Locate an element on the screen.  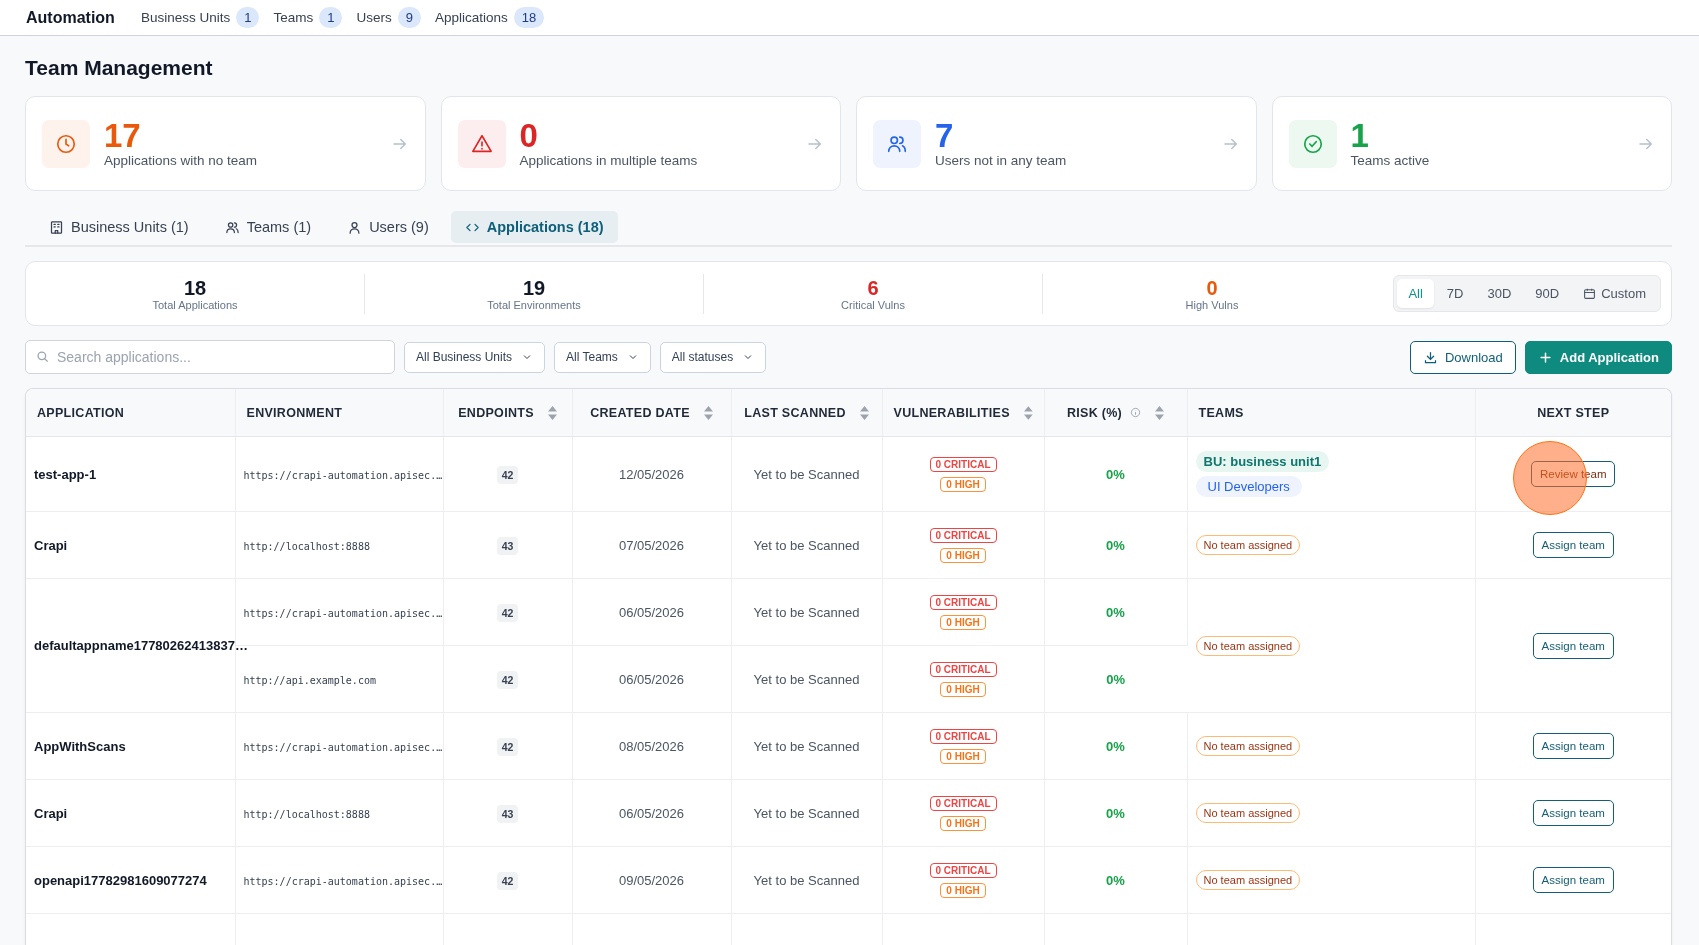
stat-value: 0 is located at coordinates (529, 136).